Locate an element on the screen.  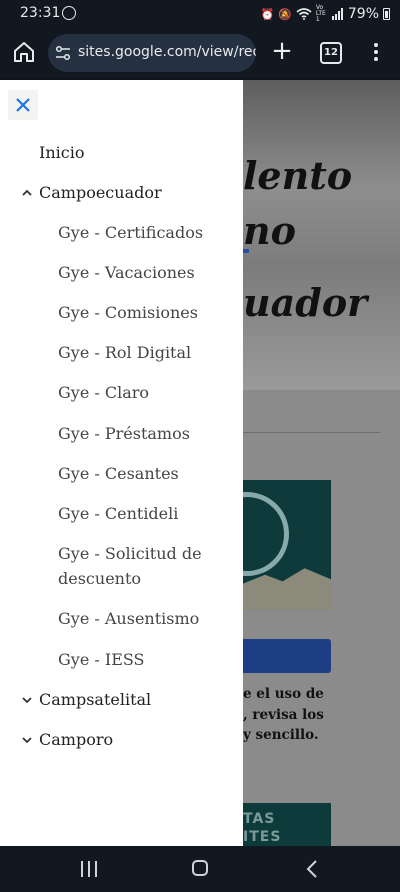
alarm-icon: ⏰ is located at coordinates (267, 14).